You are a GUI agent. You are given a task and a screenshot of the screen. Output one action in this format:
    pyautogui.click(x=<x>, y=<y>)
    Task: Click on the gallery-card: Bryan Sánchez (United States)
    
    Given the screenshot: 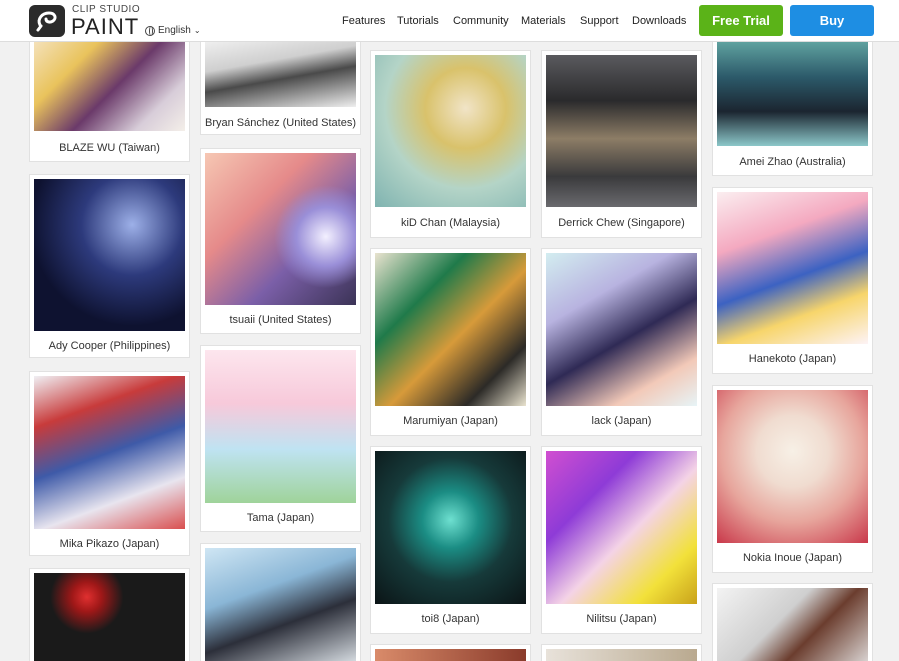 What is the action you would take?
    pyautogui.click(x=280, y=82)
    